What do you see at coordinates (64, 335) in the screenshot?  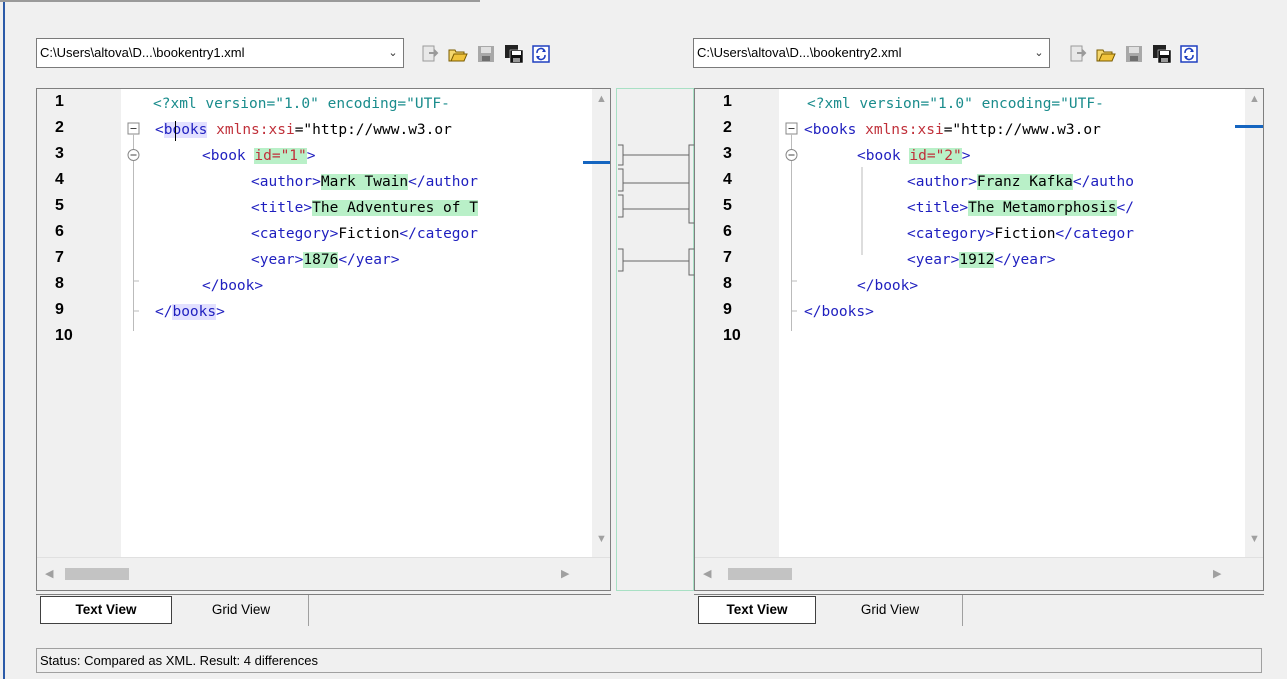 I see `line-number: 10` at bounding box center [64, 335].